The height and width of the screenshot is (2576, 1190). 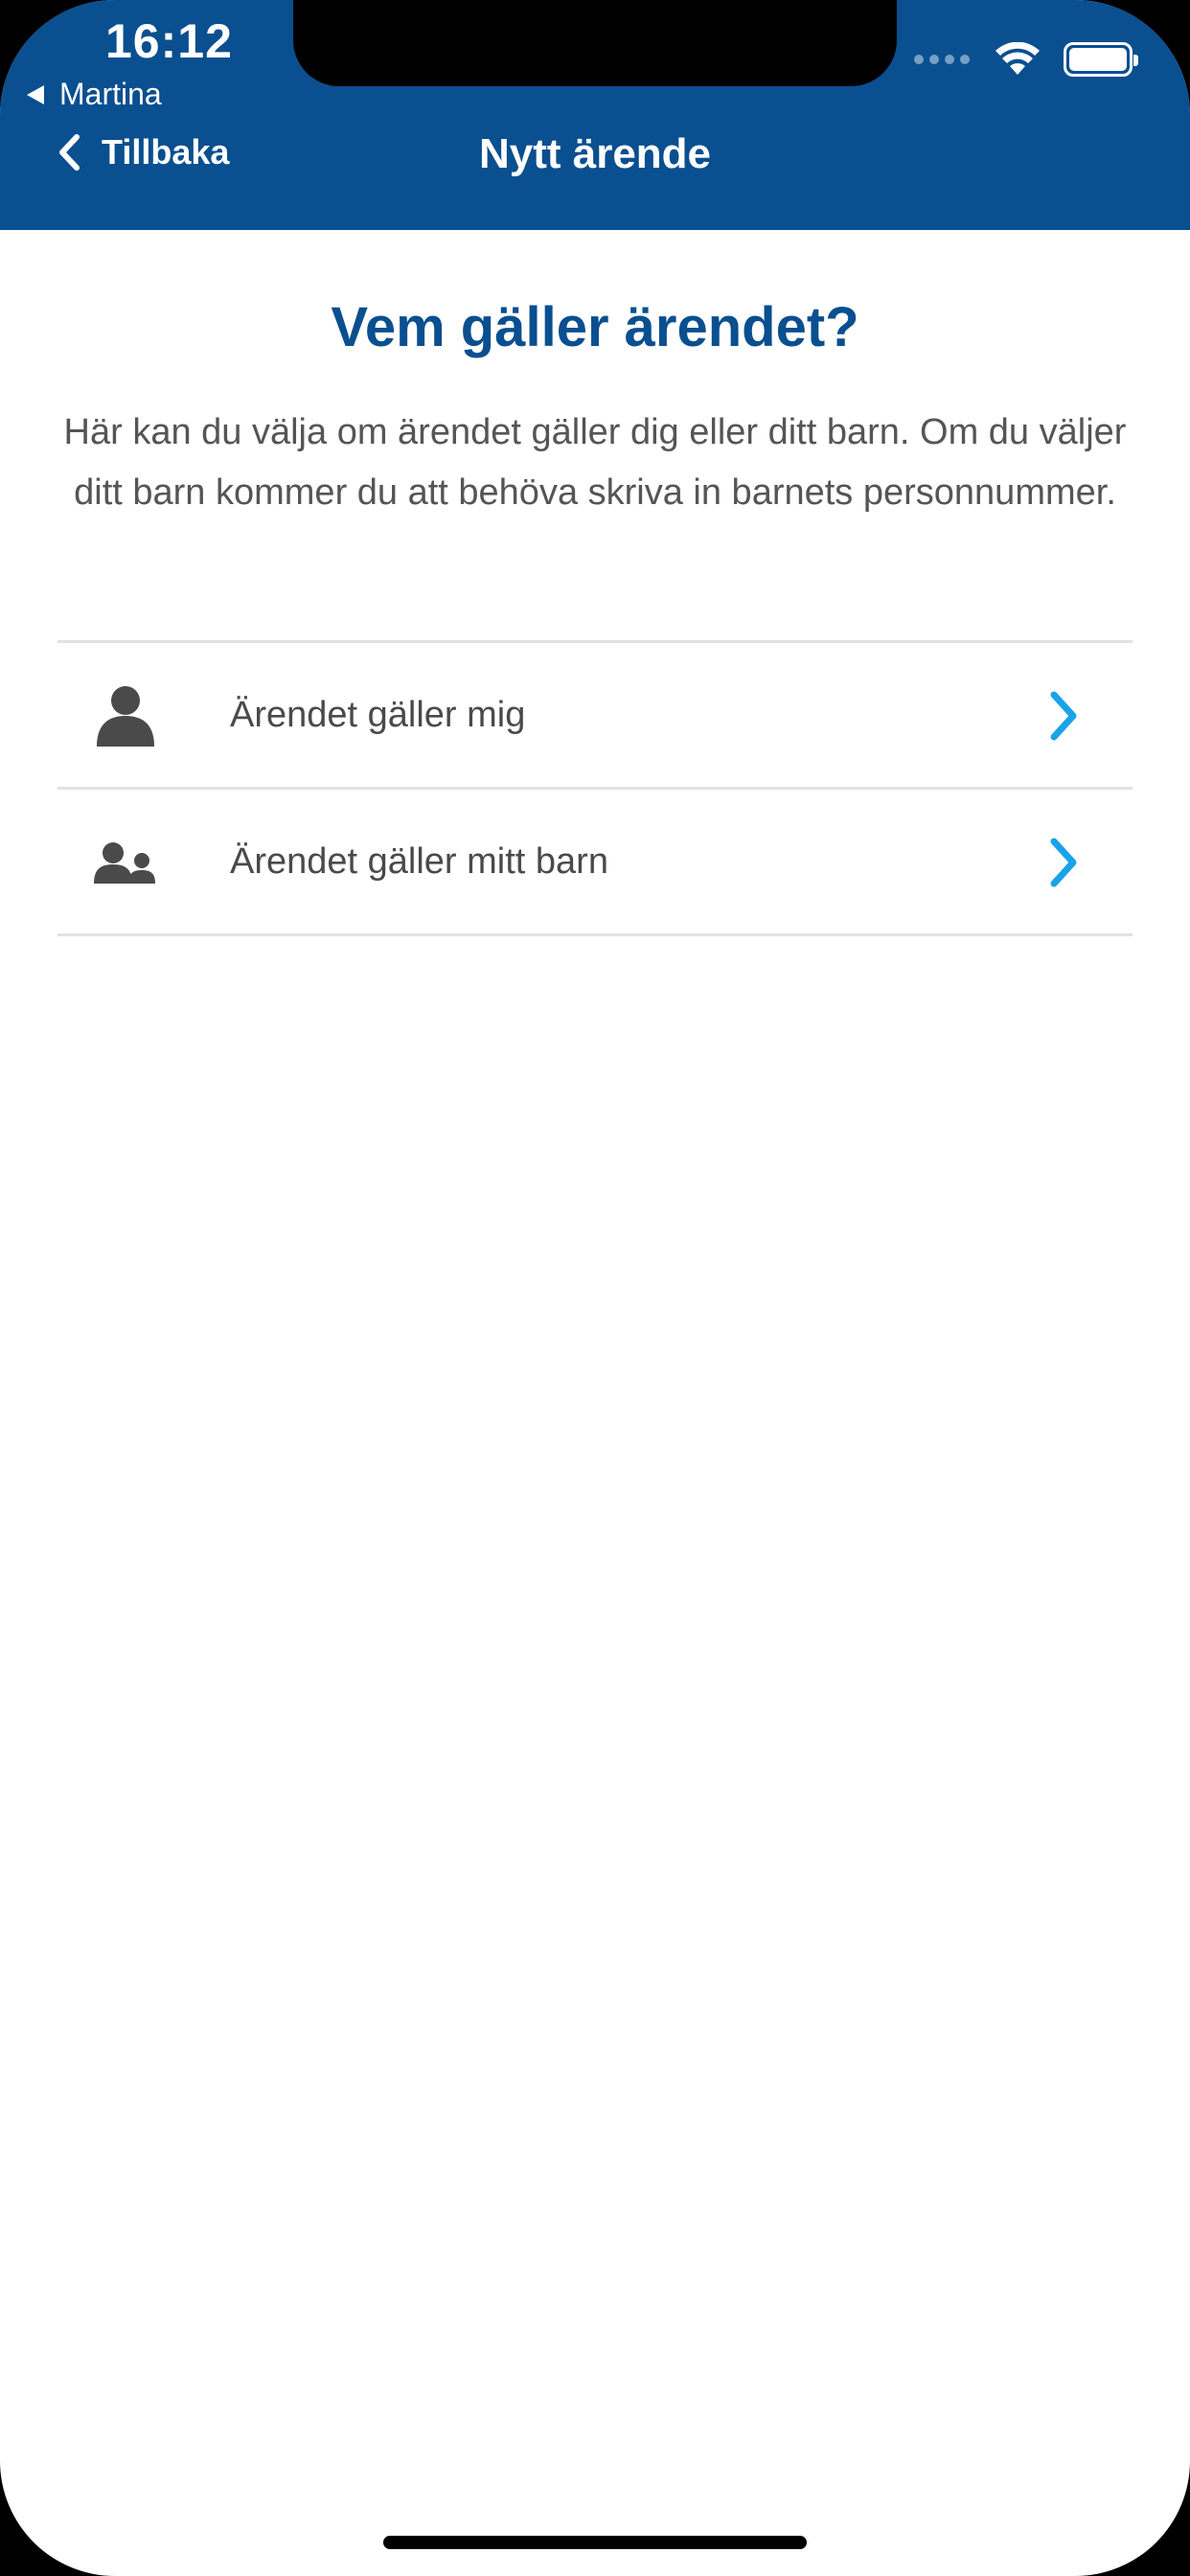 I want to click on back-triangle-icon, so click(x=36, y=94).